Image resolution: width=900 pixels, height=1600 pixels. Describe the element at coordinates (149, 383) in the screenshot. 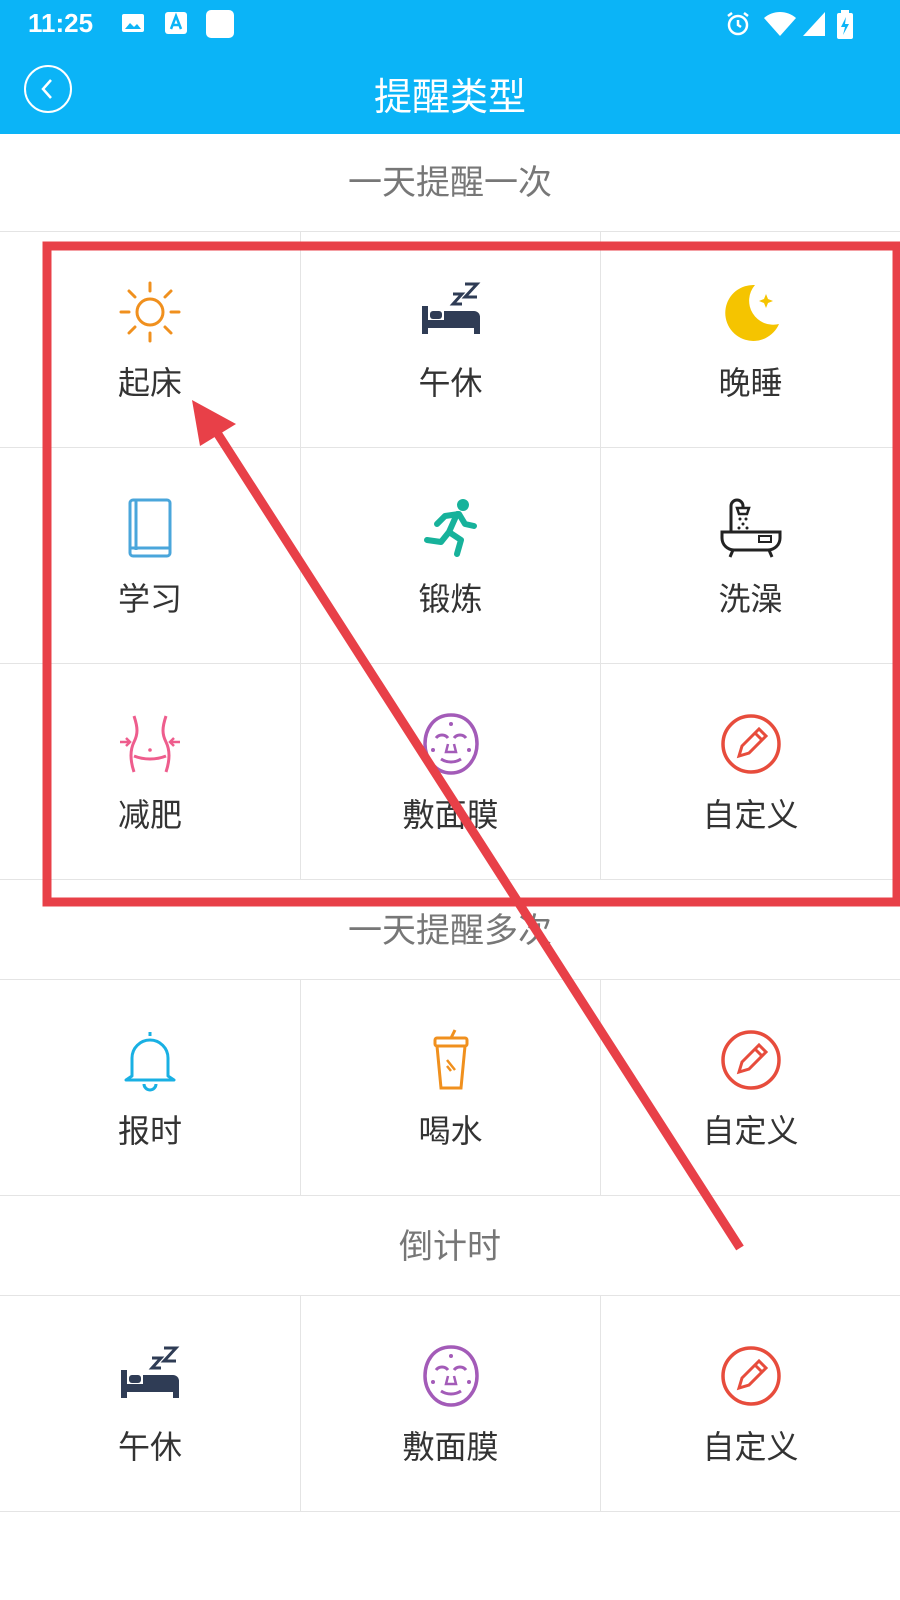

I see `reminder-label: 起床` at that location.